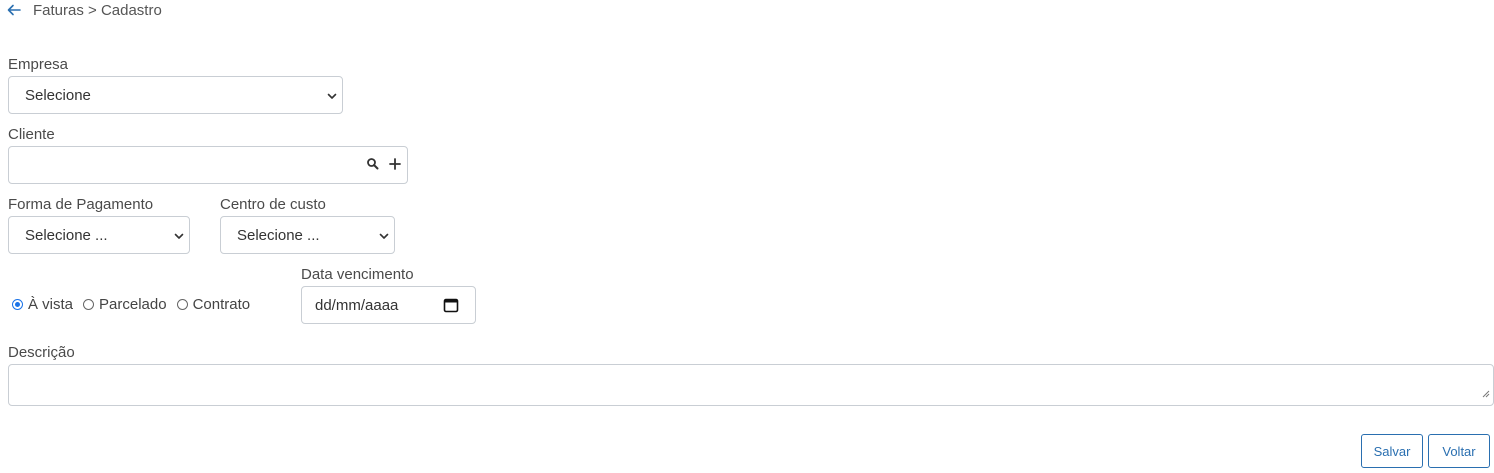 Image resolution: width=1494 pixels, height=473 pixels. I want to click on back-button: Voltar, so click(1459, 451).